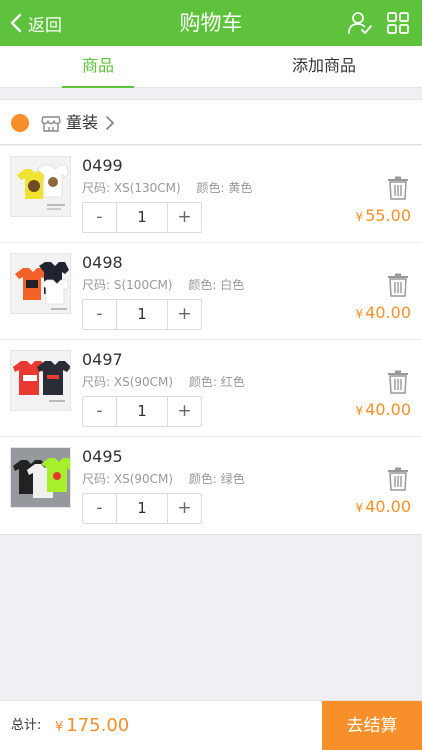 This screenshot has width=422, height=750. Describe the element at coordinates (211, 23) in the screenshot. I see `app-header: 返回 购物车` at that location.